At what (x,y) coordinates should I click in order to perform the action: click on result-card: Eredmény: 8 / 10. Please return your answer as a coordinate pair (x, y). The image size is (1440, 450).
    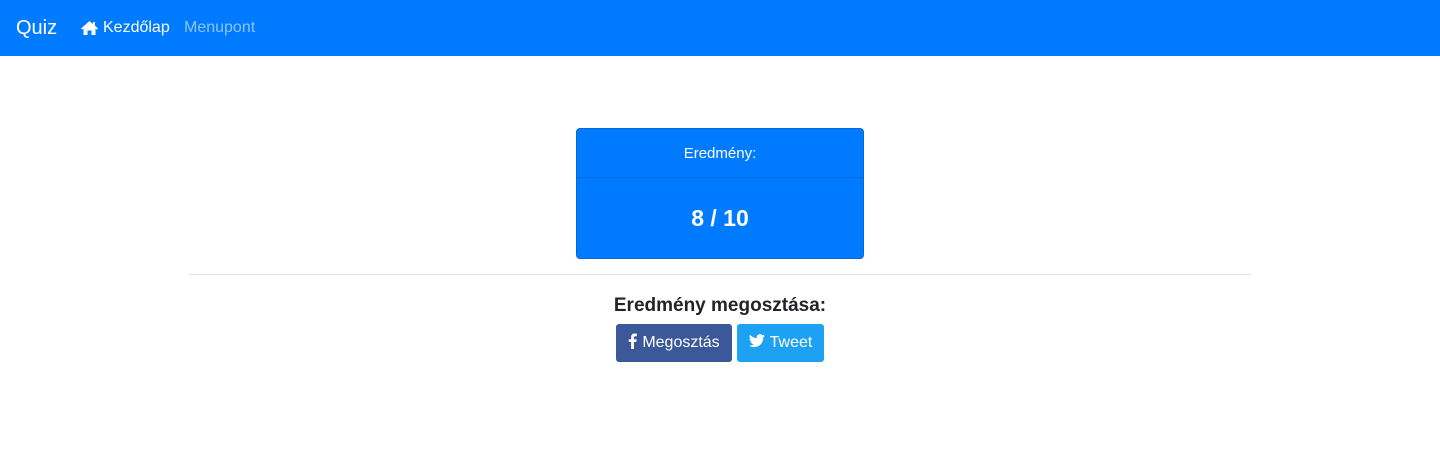
    Looking at the image, I should click on (720, 193).